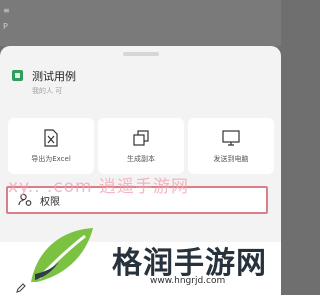  Describe the element at coordinates (47, 91) in the screenshot. I see `document-subtitle: 我的人 可` at that location.